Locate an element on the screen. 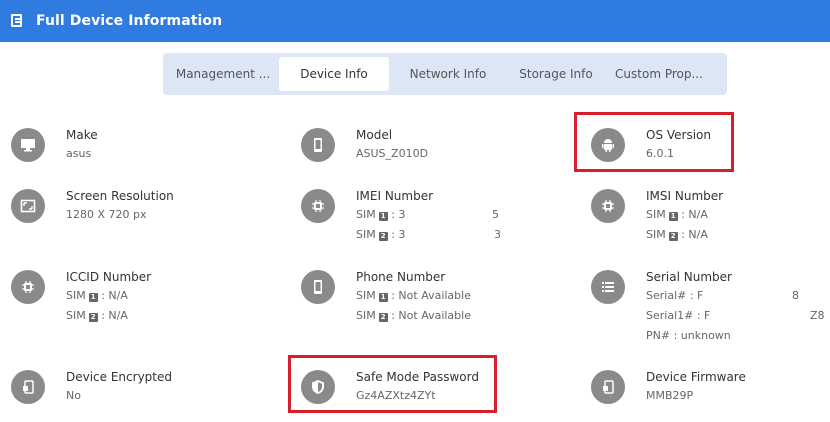 Image resolution: width=830 pixels, height=422 pixels. device-firmware-value: MMB29P is located at coordinates (670, 395).